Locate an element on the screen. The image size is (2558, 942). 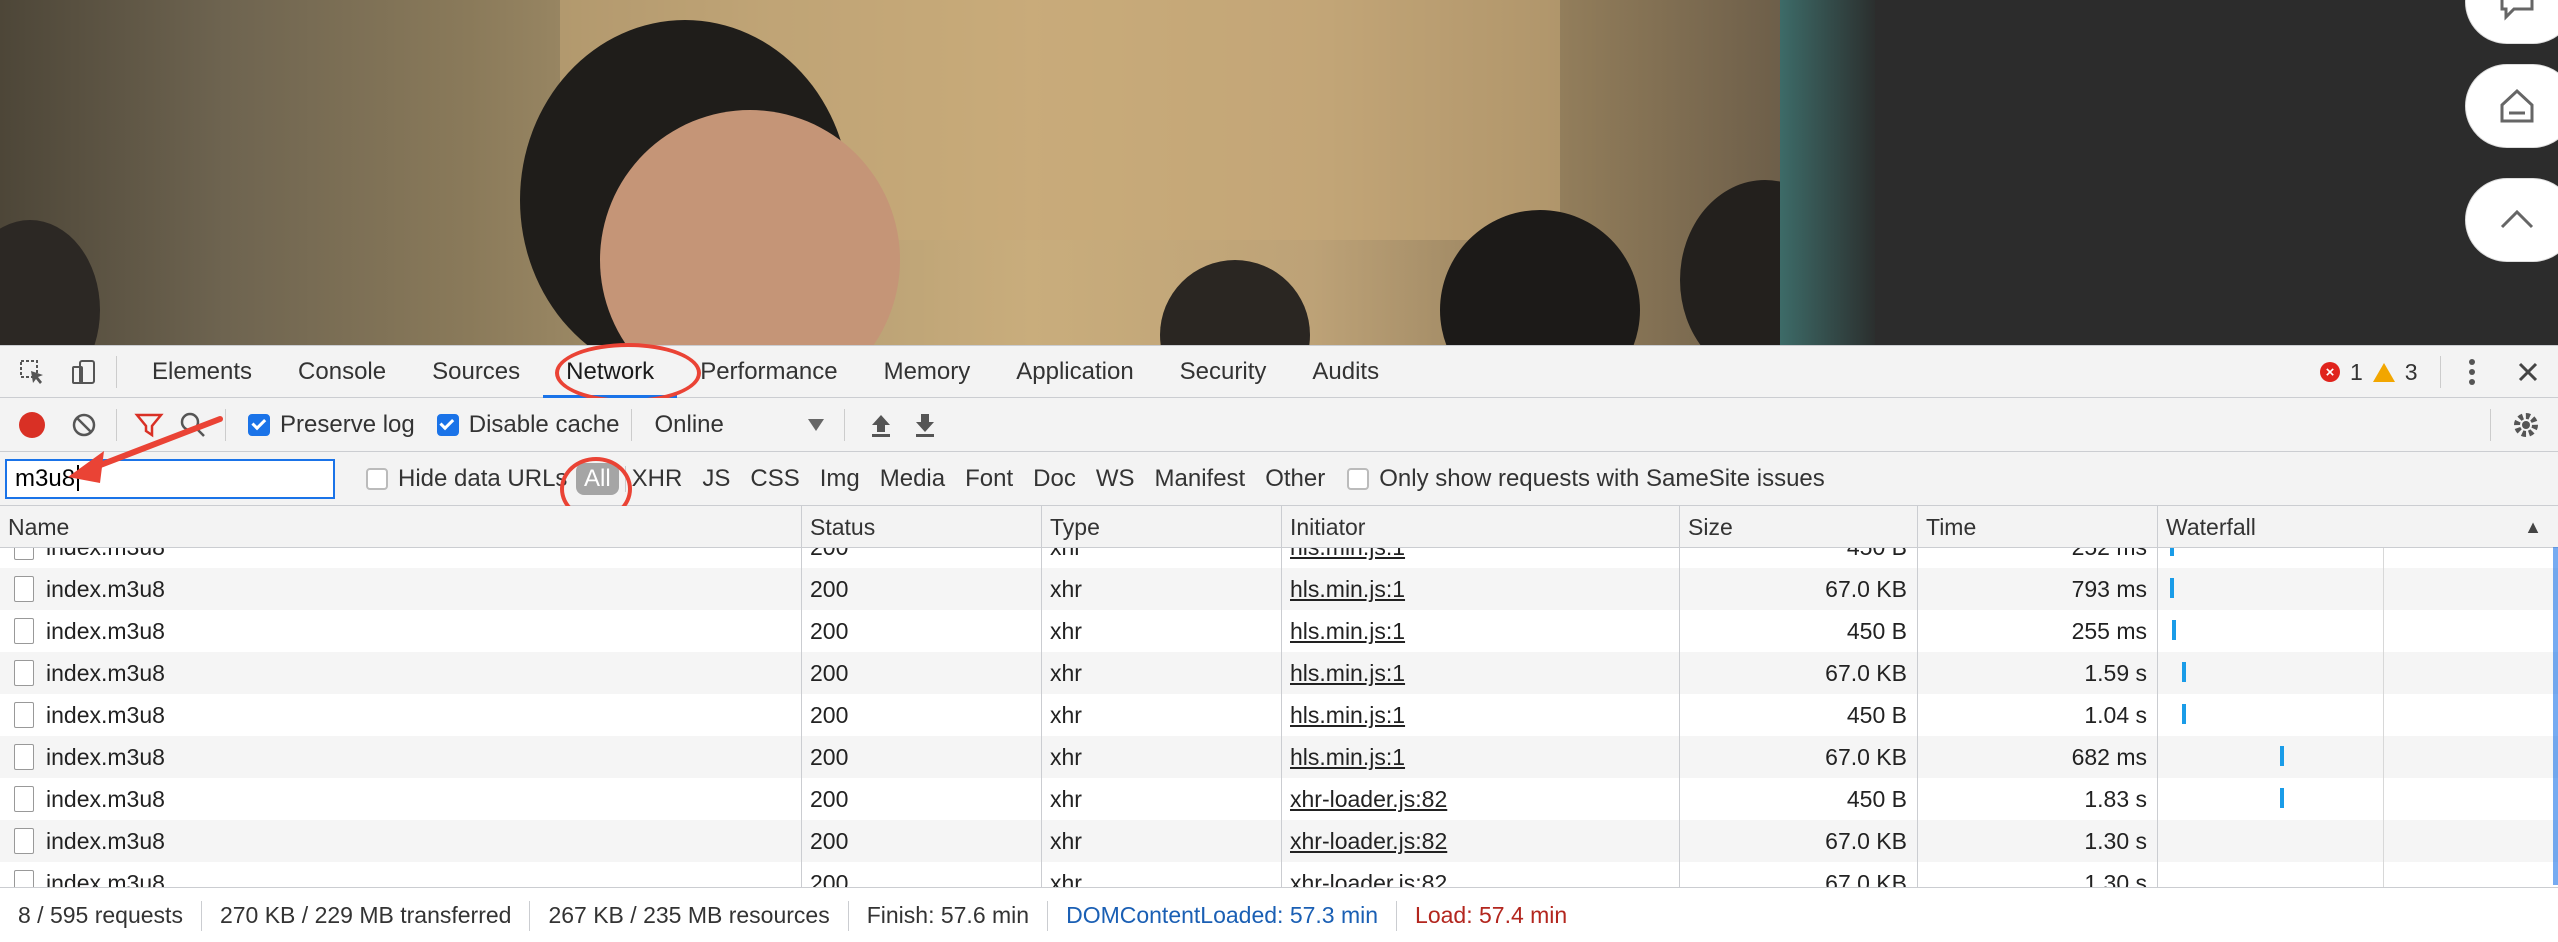
column-header-type: Type is located at coordinates (1162, 527).